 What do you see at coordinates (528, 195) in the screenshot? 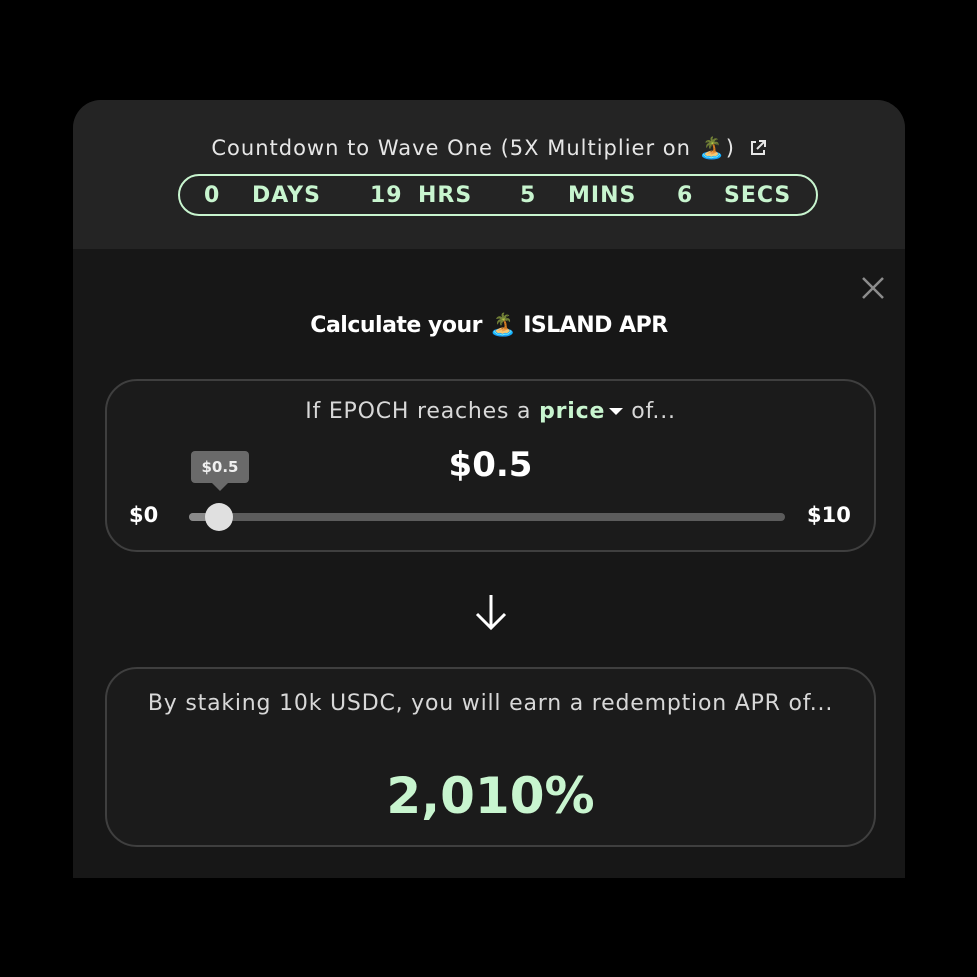
I see `minutes-value: 5` at bounding box center [528, 195].